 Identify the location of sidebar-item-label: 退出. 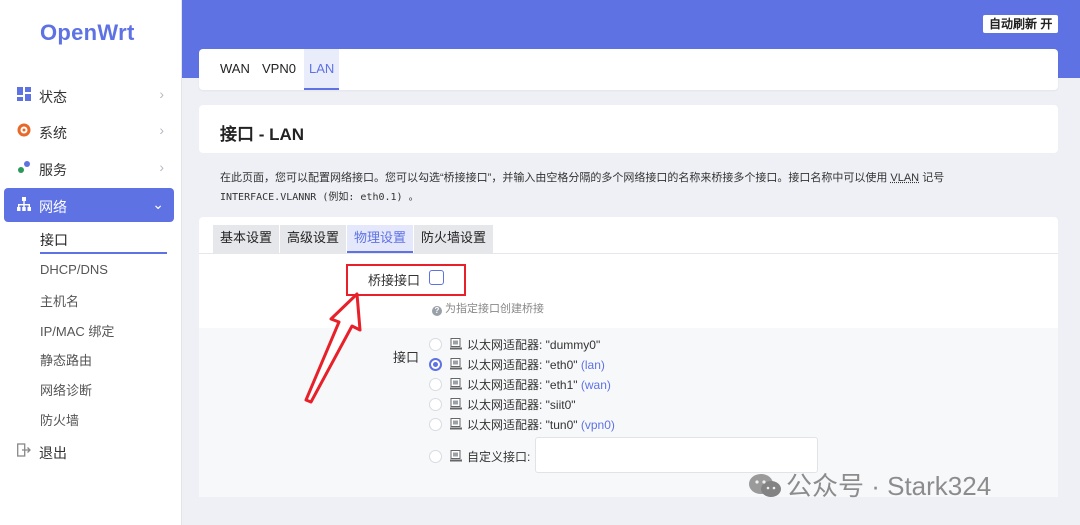
(53, 453).